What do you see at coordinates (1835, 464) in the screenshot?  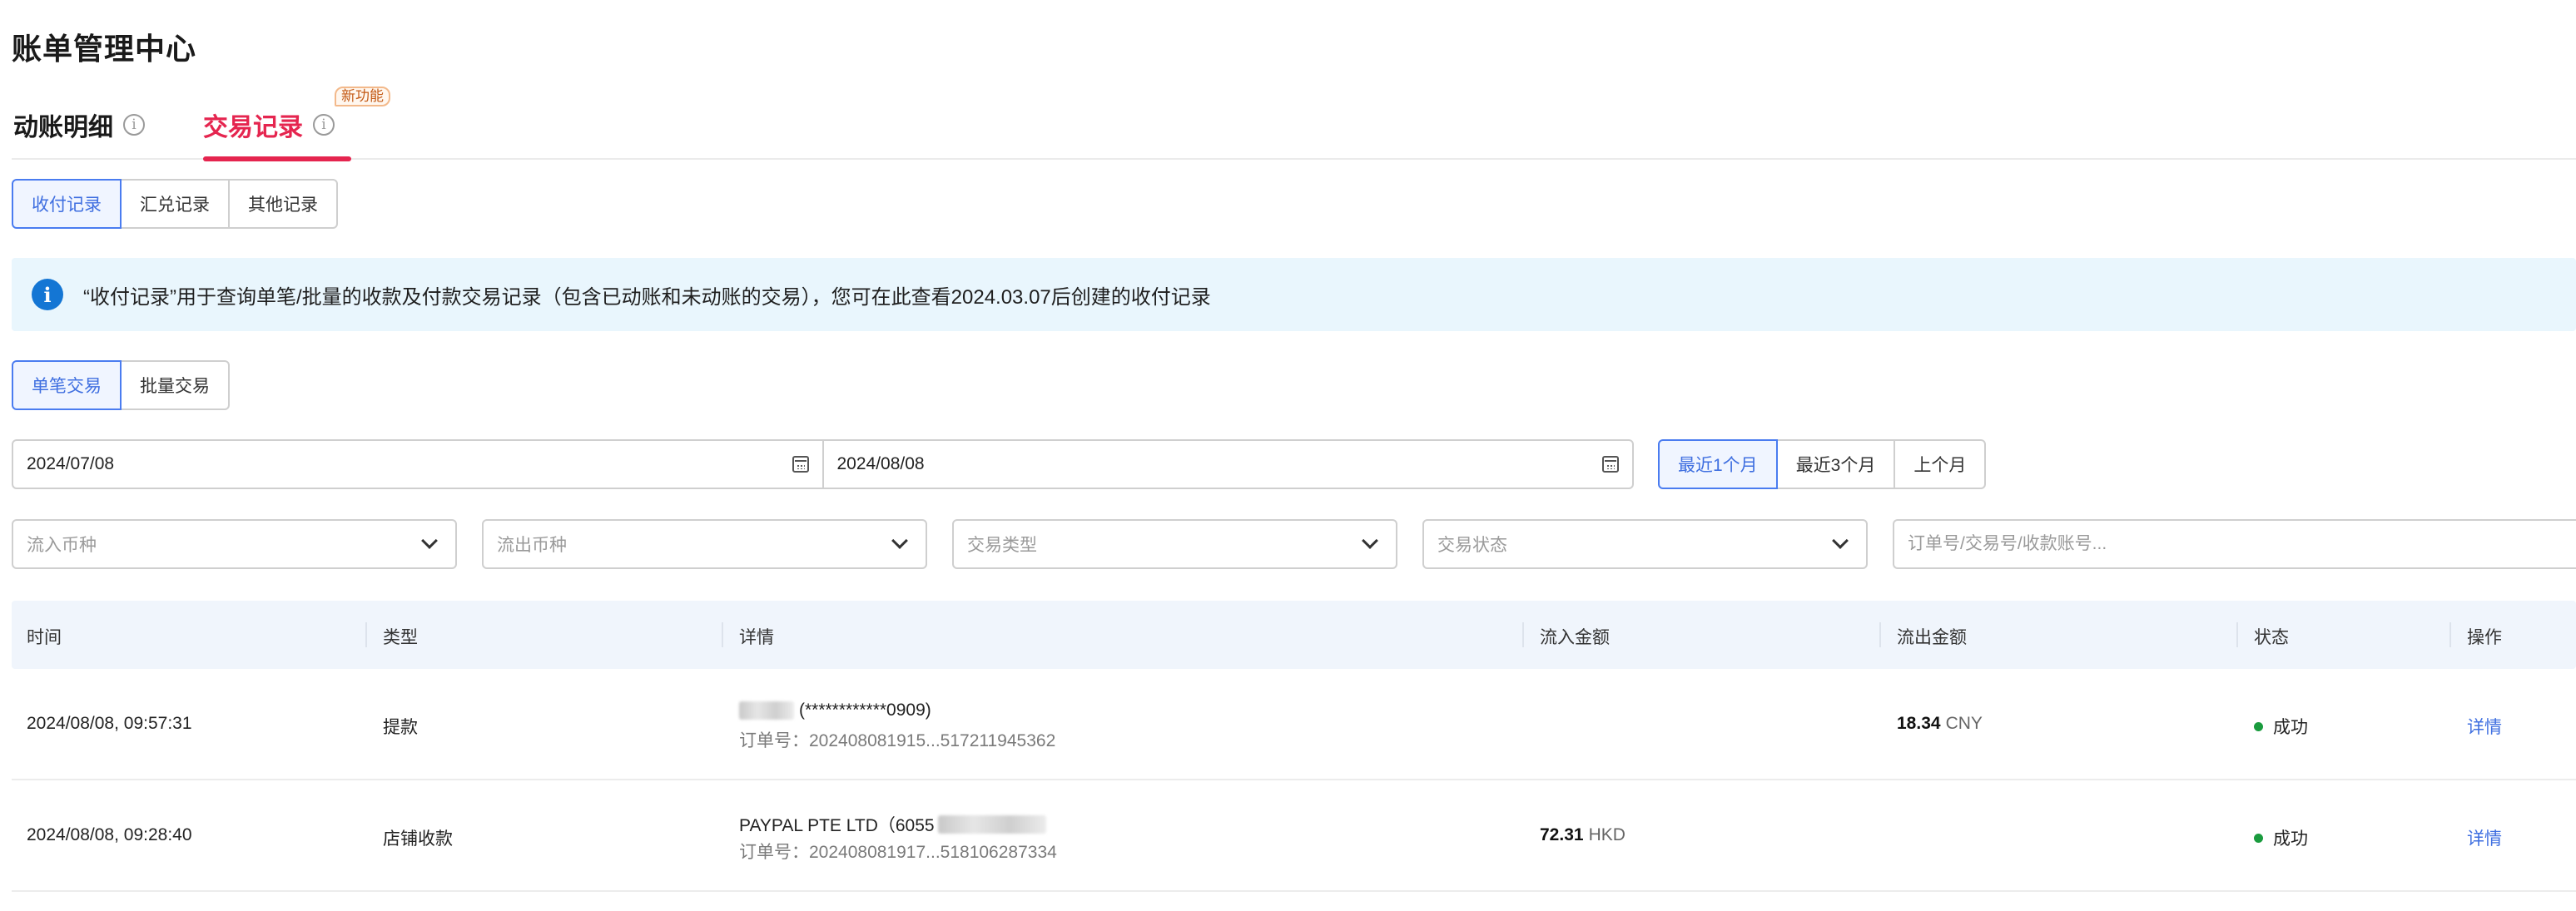 I see `quick-range-last-3-months: 最近3个月` at bounding box center [1835, 464].